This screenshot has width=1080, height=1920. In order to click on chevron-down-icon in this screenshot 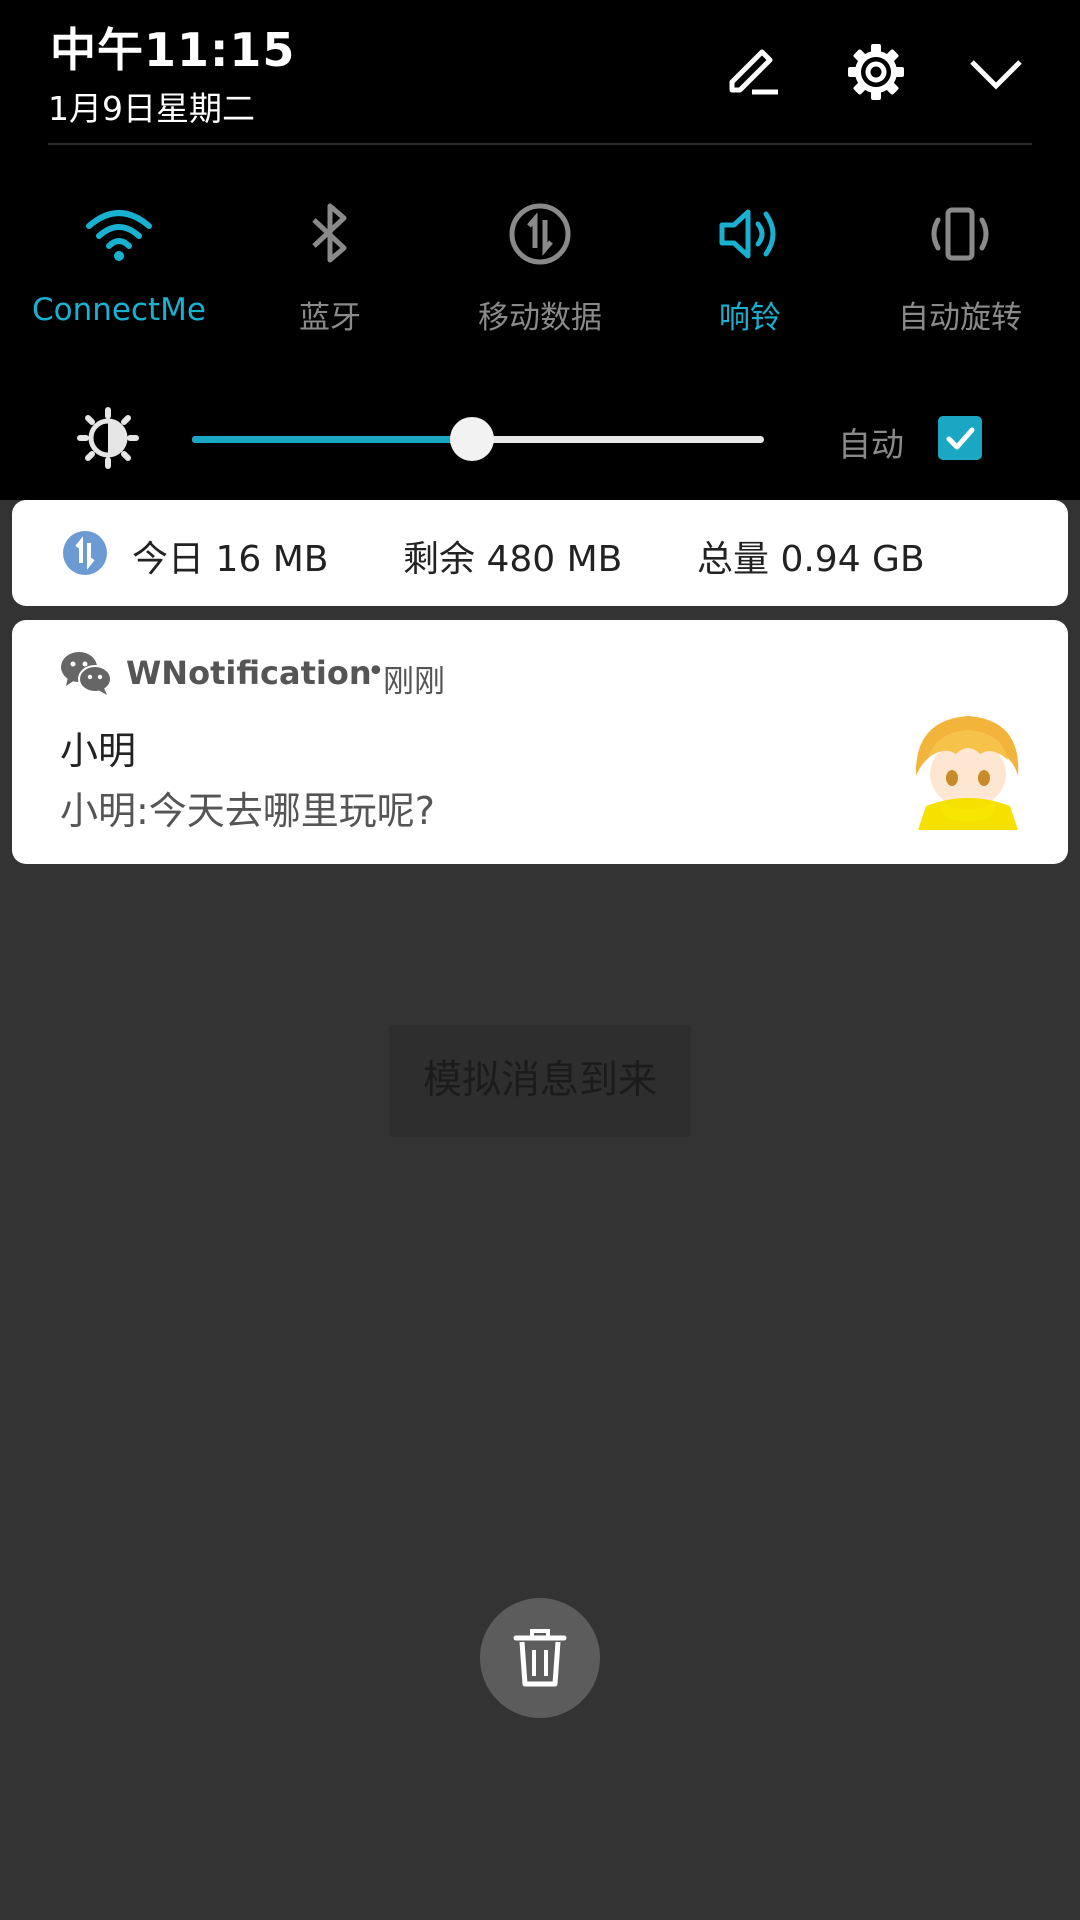, I will do `click(996, 72)`.